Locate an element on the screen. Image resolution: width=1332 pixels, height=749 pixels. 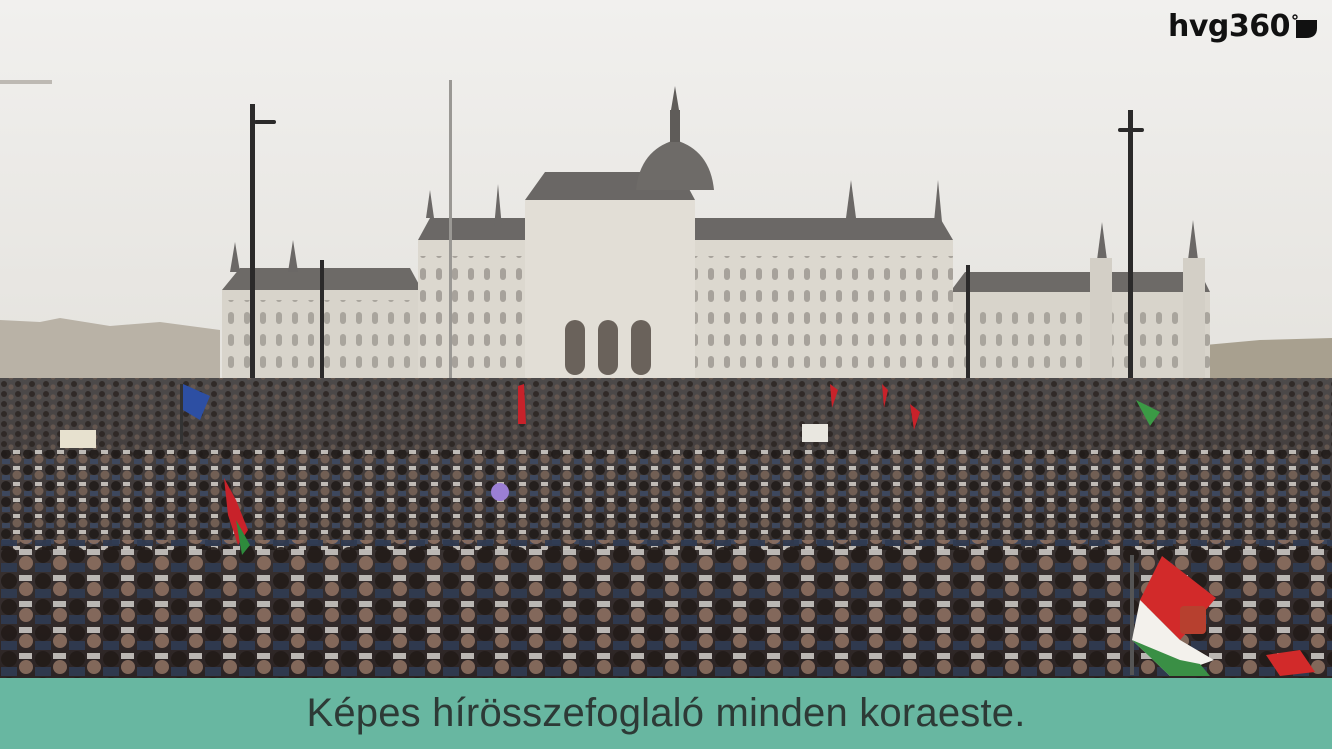
play-wedge-icon is located at coordinates (1304, 26).